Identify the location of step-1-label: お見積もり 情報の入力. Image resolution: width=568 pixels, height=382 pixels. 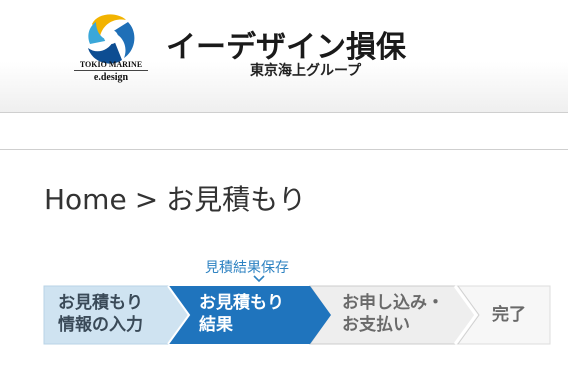
(100, 314).